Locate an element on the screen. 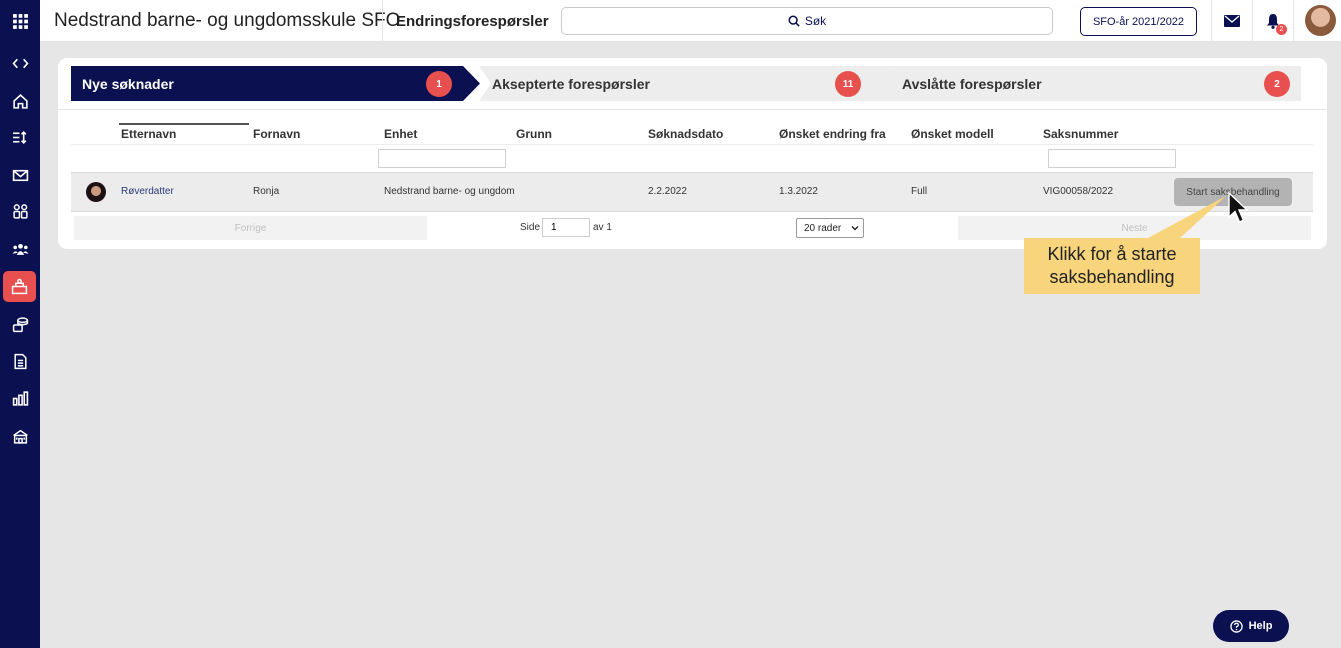  column-header-endring-fra: Ønsket endring fra is located at coordinates (832, 134).